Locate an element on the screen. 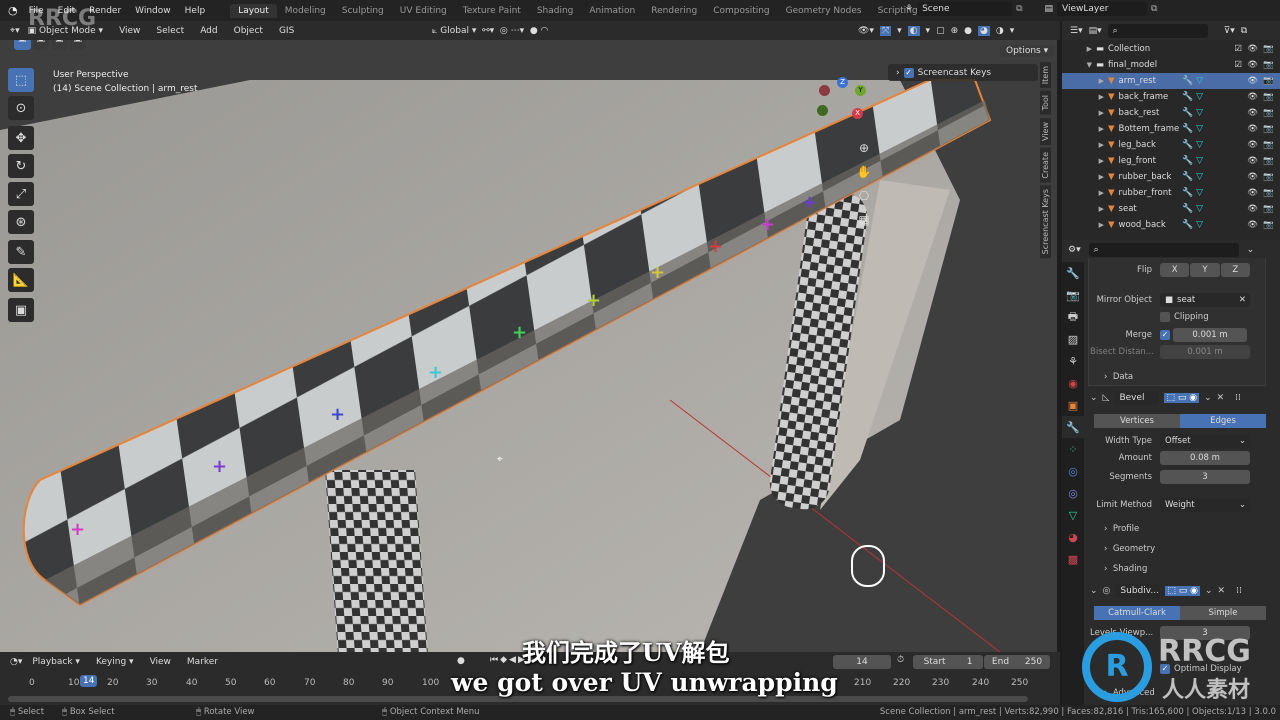 This screenshot has width=1280, height=720. outliner-item-arm-rest: ▶ ▼ arm_rest 🔧 ▽ 👁 📷 is located at coordinates (1171, 81).